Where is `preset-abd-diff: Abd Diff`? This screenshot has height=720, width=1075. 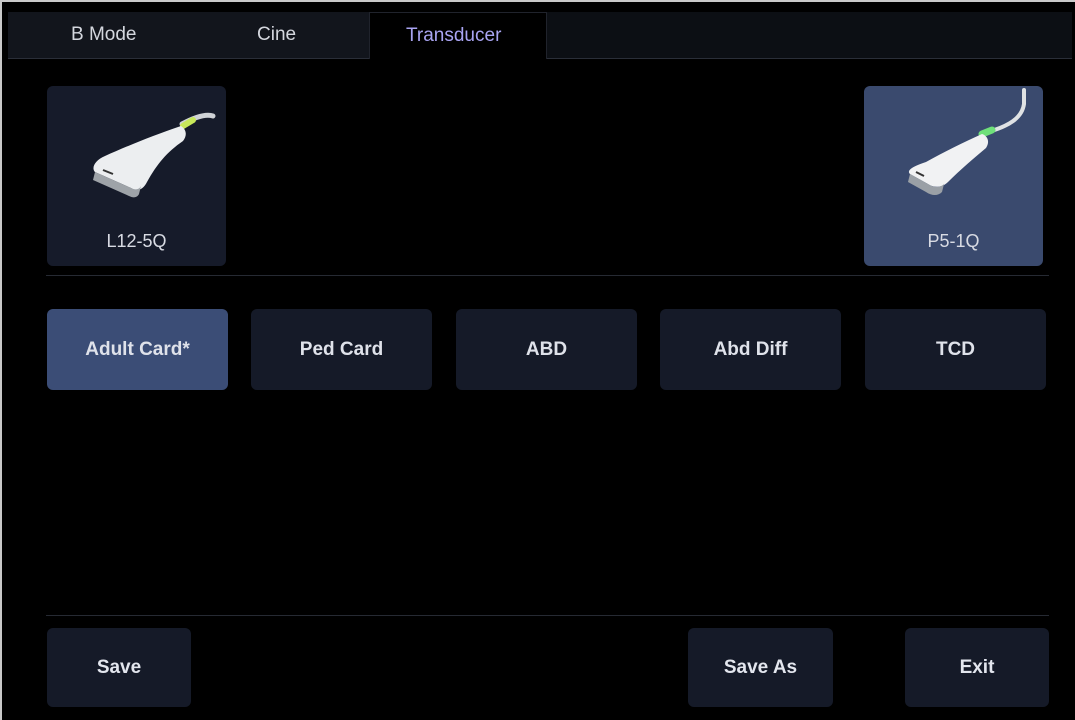 preset-abd-diff: Abd Diff is located at coordinates (750, 349).